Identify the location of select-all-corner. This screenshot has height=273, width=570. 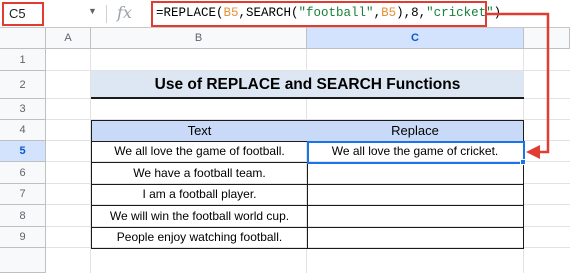
(23, 38).